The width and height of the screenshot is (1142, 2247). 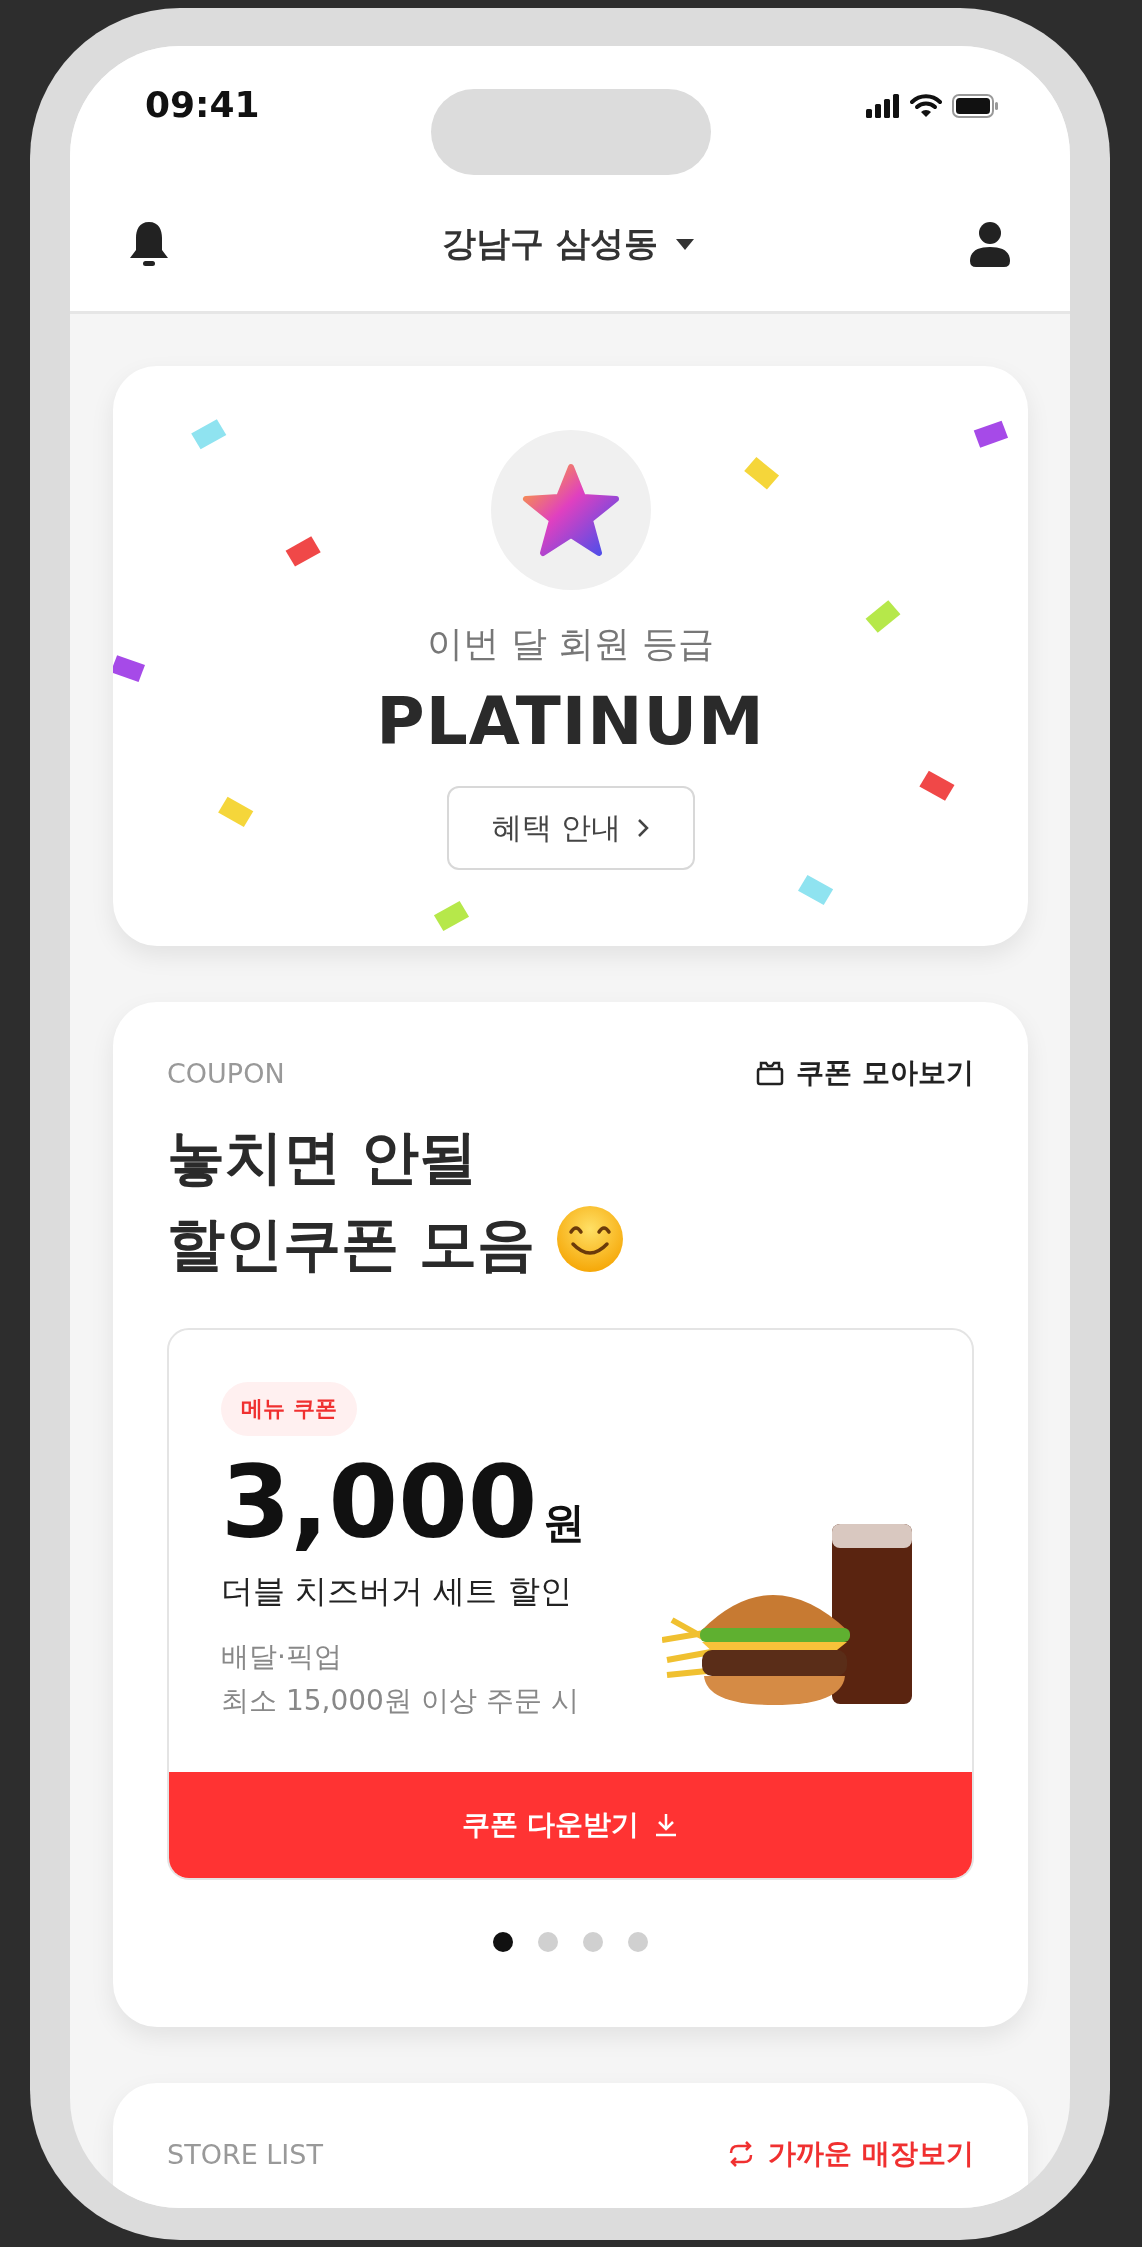 What do you see at coordinates (643, 828) in the screenshot?
I see `chevron-right-icon` at bounding box center [643, 828].